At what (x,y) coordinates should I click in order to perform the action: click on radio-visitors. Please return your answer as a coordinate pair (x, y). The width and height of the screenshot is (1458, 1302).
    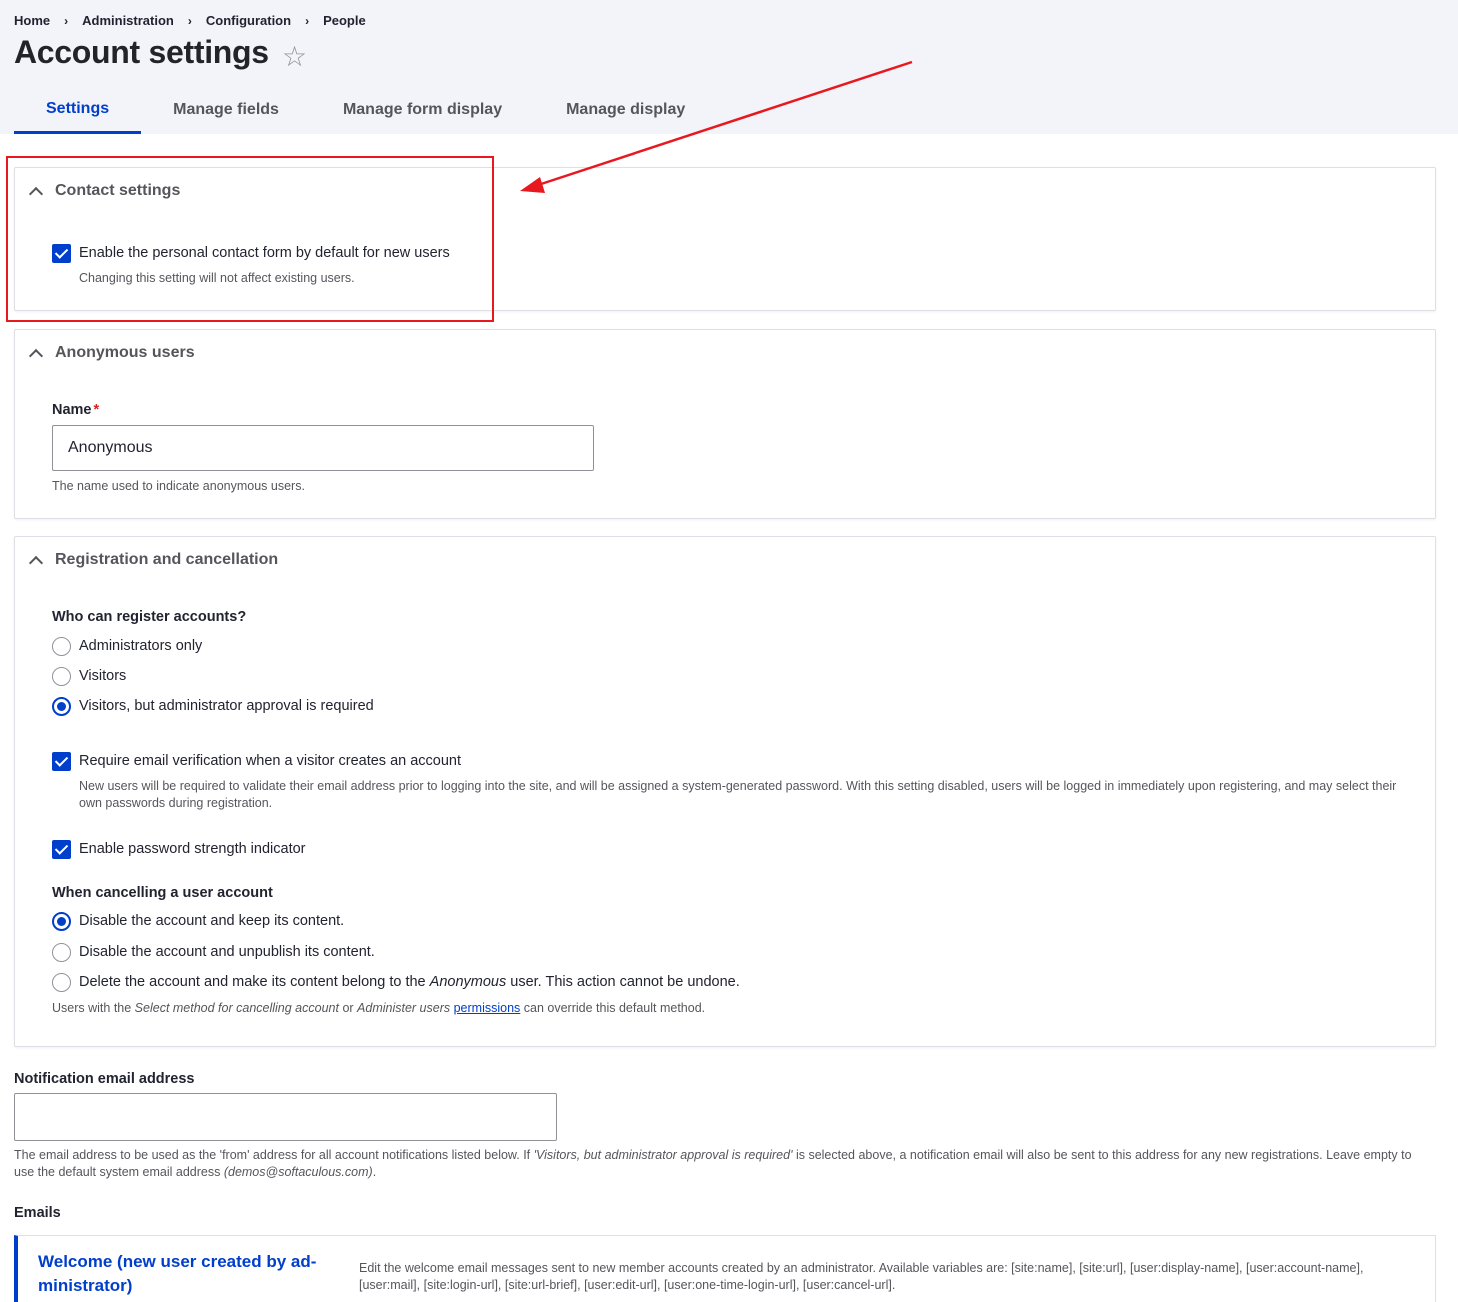
    Looking at the image, I should click on (61, 676).